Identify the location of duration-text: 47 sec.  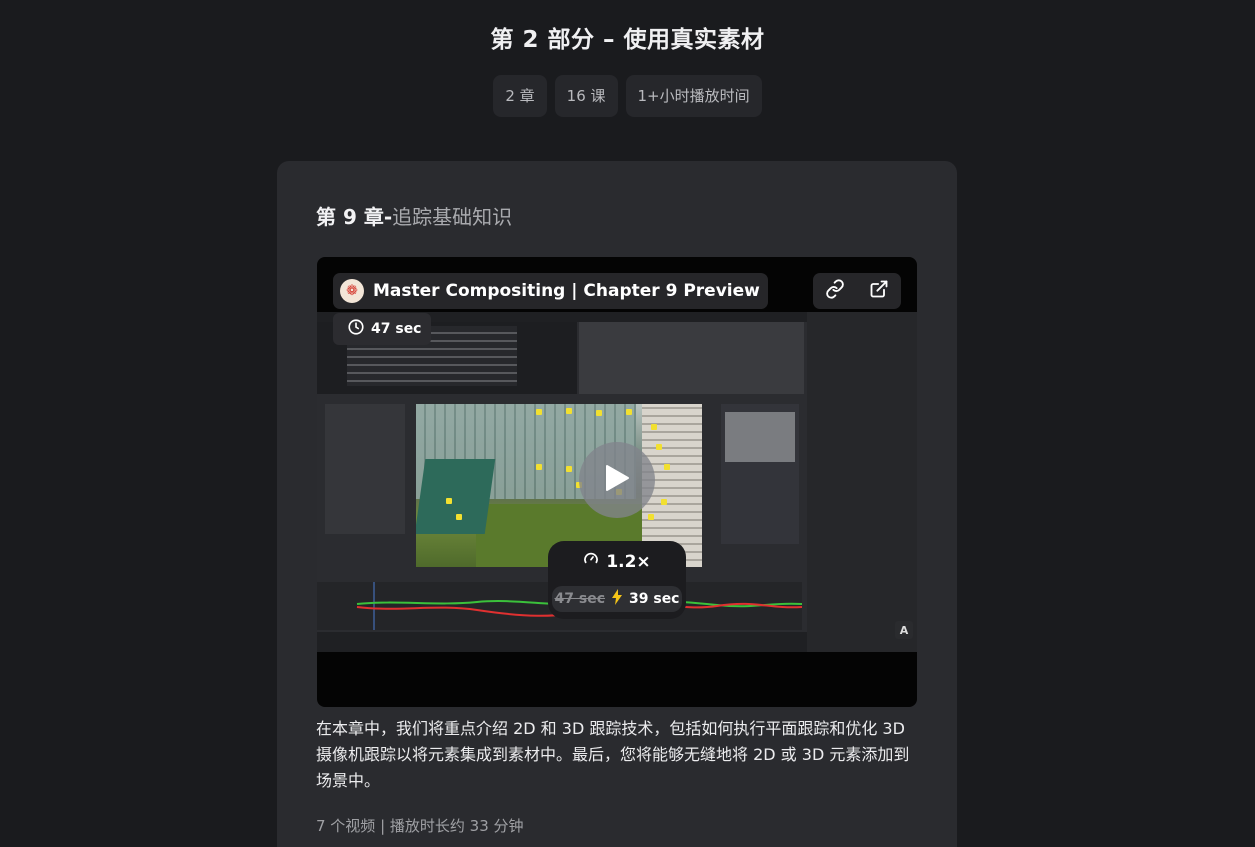
(396, 329).